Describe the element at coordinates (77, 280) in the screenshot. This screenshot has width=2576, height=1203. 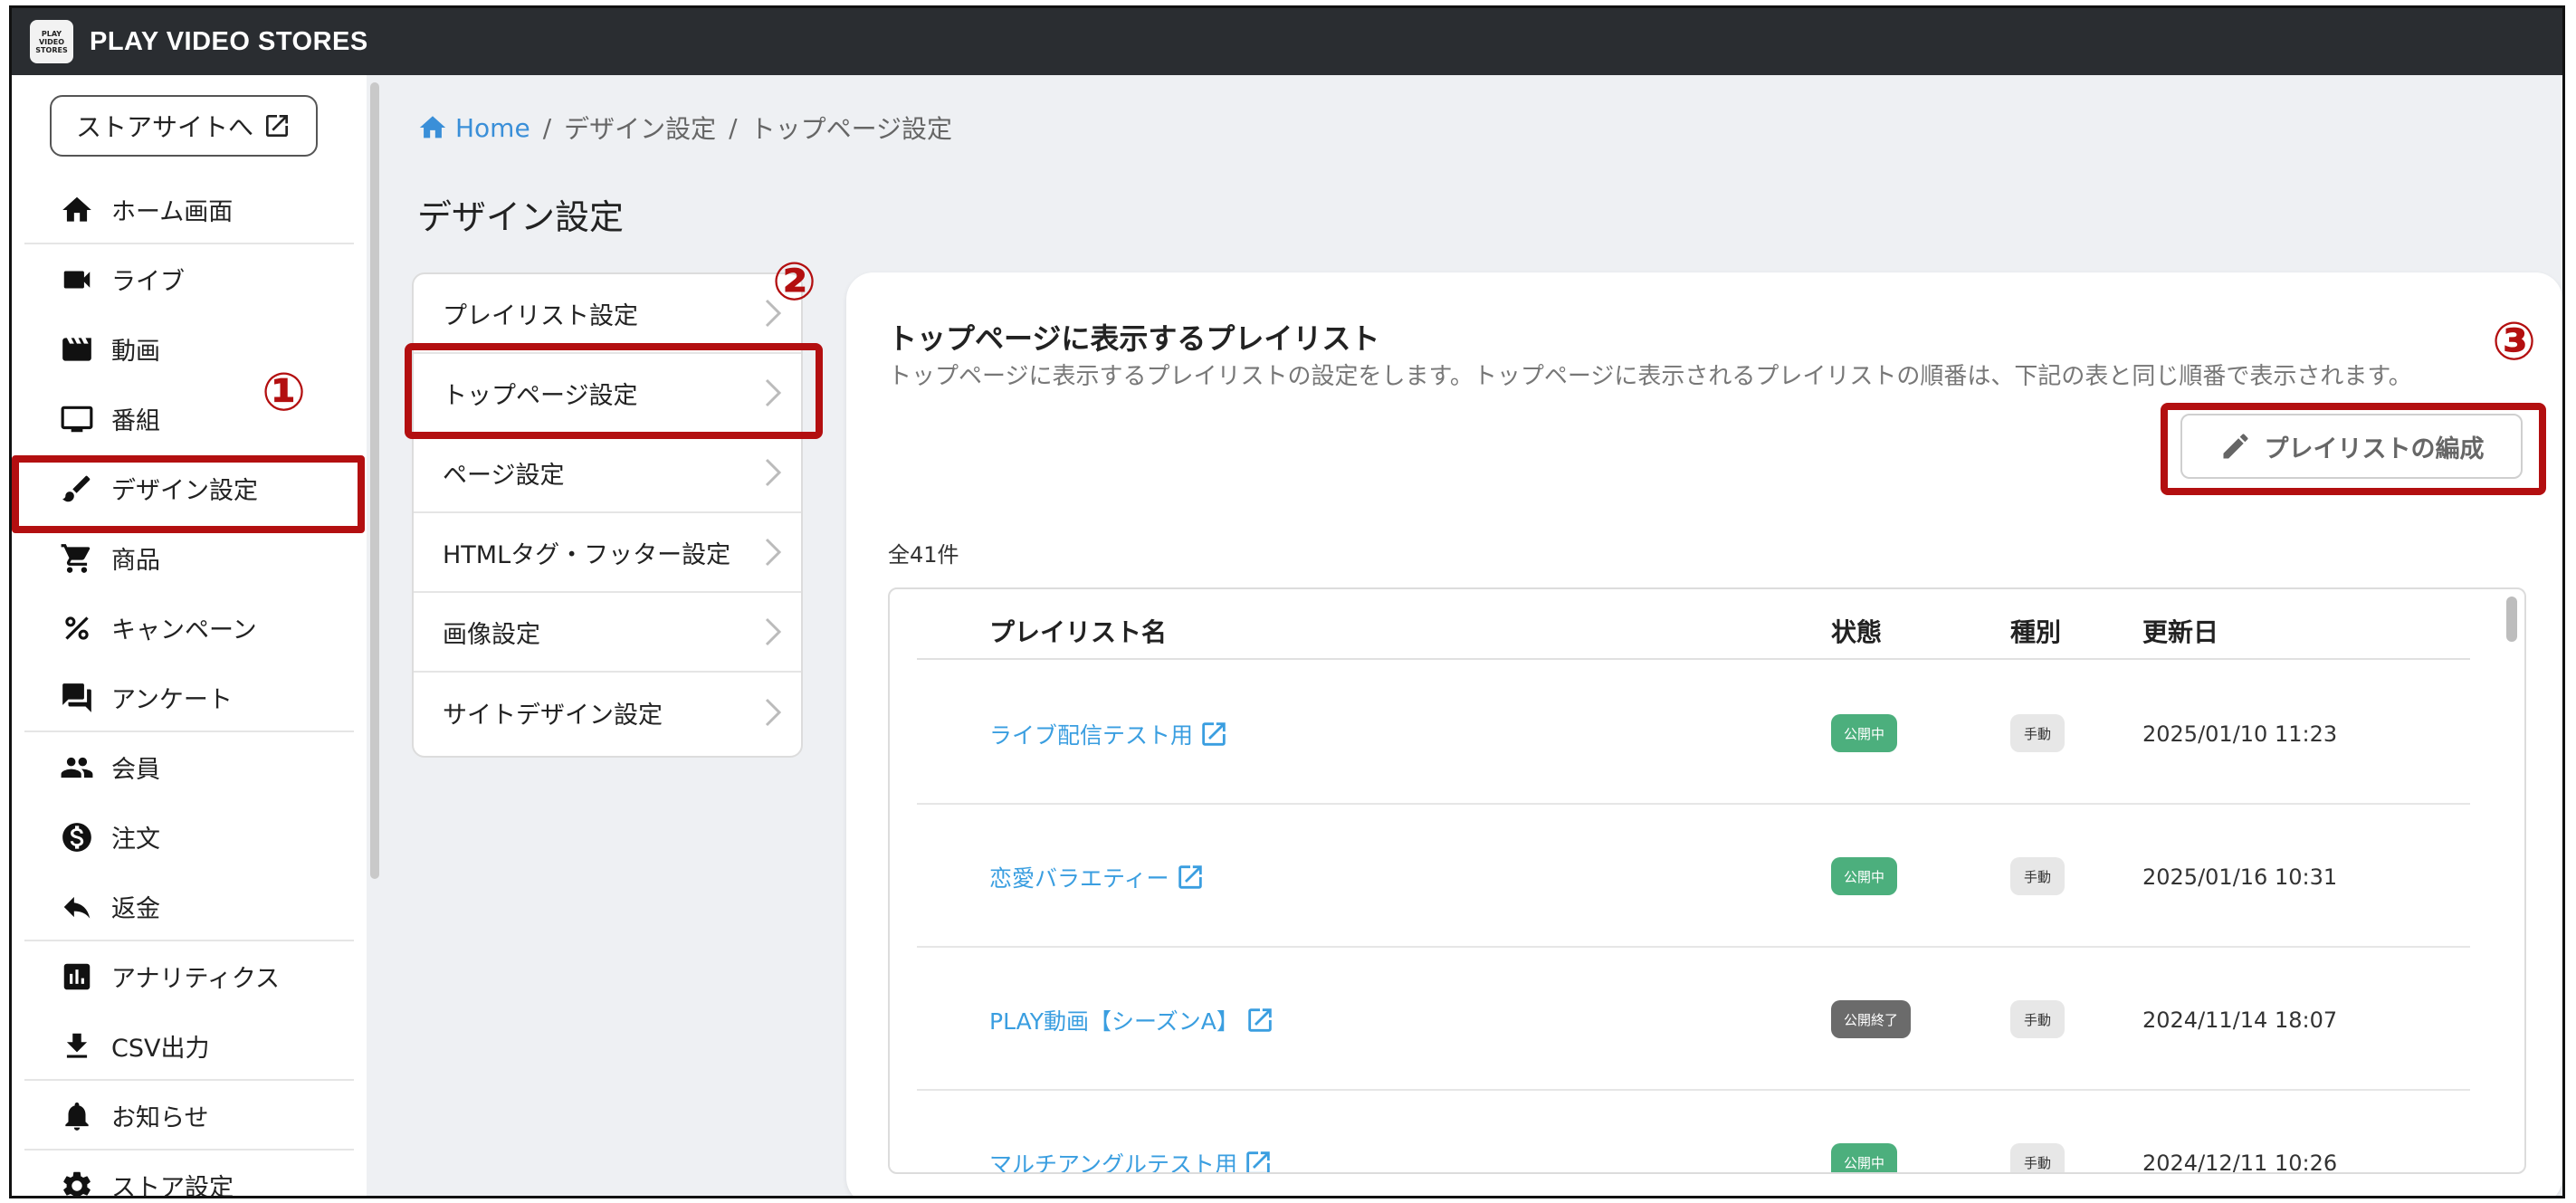
I see `videocam-icon` at that location.